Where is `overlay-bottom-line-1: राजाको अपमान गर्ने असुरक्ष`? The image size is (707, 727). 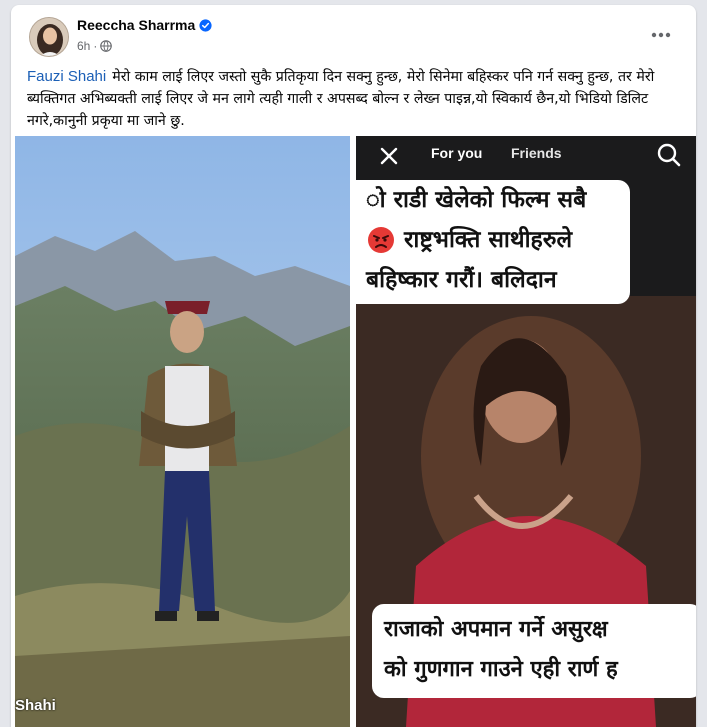 overlay-bottom-line-1: राजाको अपमान गर्ने असुरक्ष is located at coordinates (496, 629).